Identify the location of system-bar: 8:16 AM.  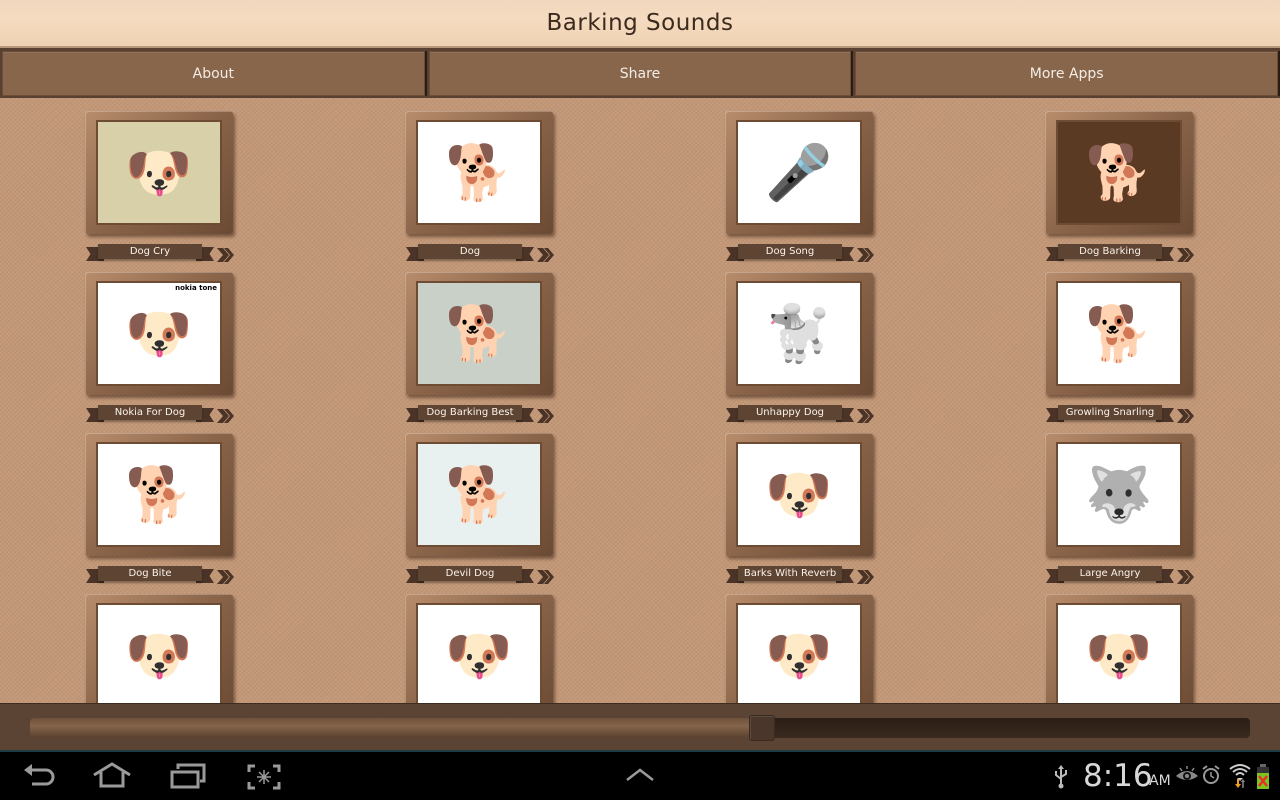
(640, 776).